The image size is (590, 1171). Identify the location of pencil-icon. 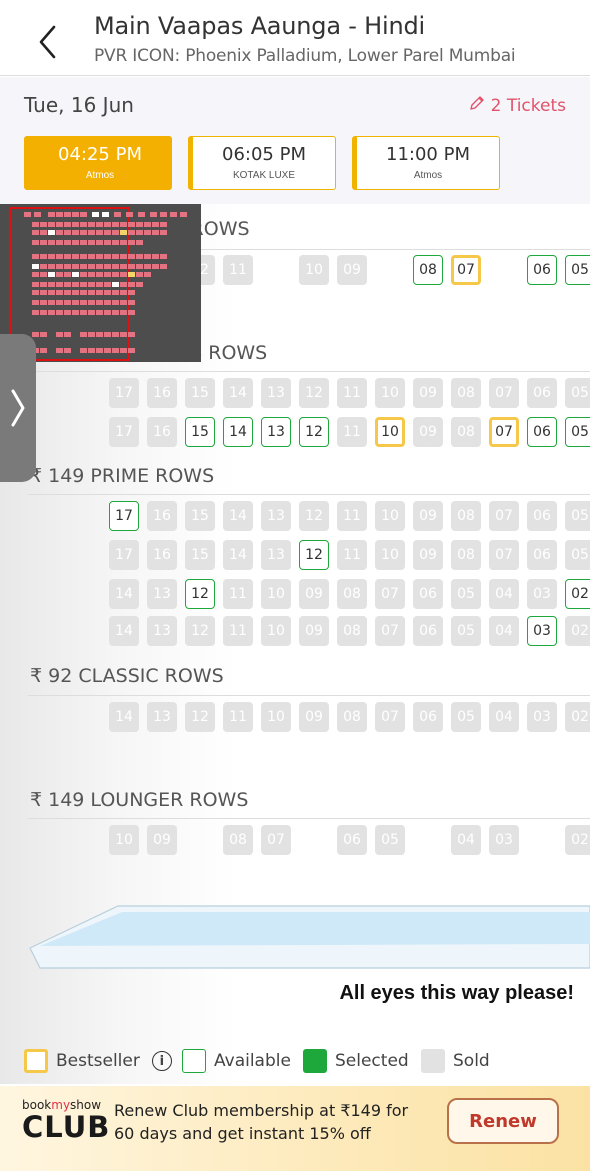
(477, 105).